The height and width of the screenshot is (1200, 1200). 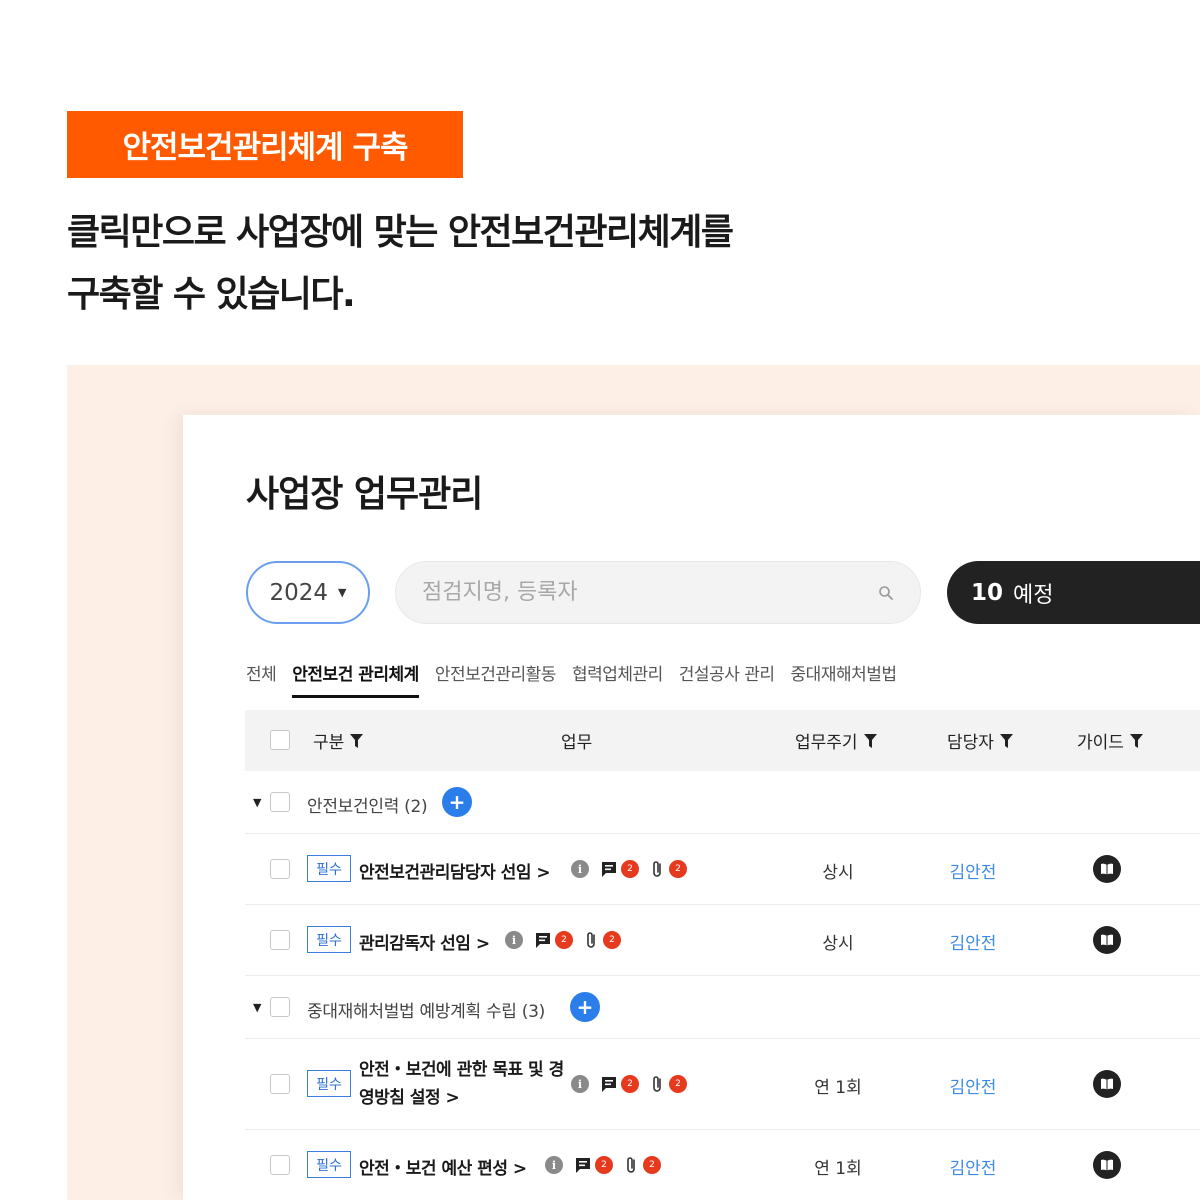 What do you see at coordinates (400, 232) in the screenshot?
I see `headline-line-1: 클릭만으로 사업장에 맞는 안전보건관리체계를` at bounding box center [400, 232].